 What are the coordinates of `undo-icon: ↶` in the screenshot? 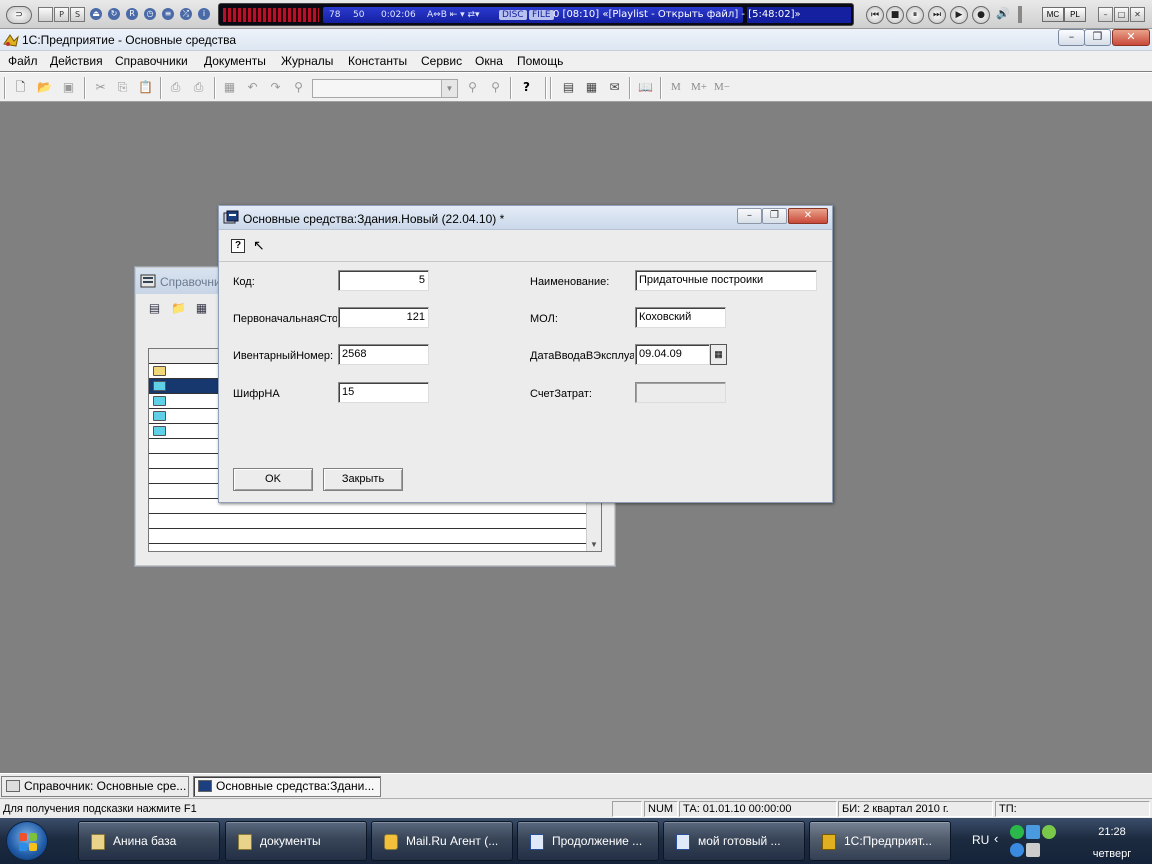 It's located at (252, 87).